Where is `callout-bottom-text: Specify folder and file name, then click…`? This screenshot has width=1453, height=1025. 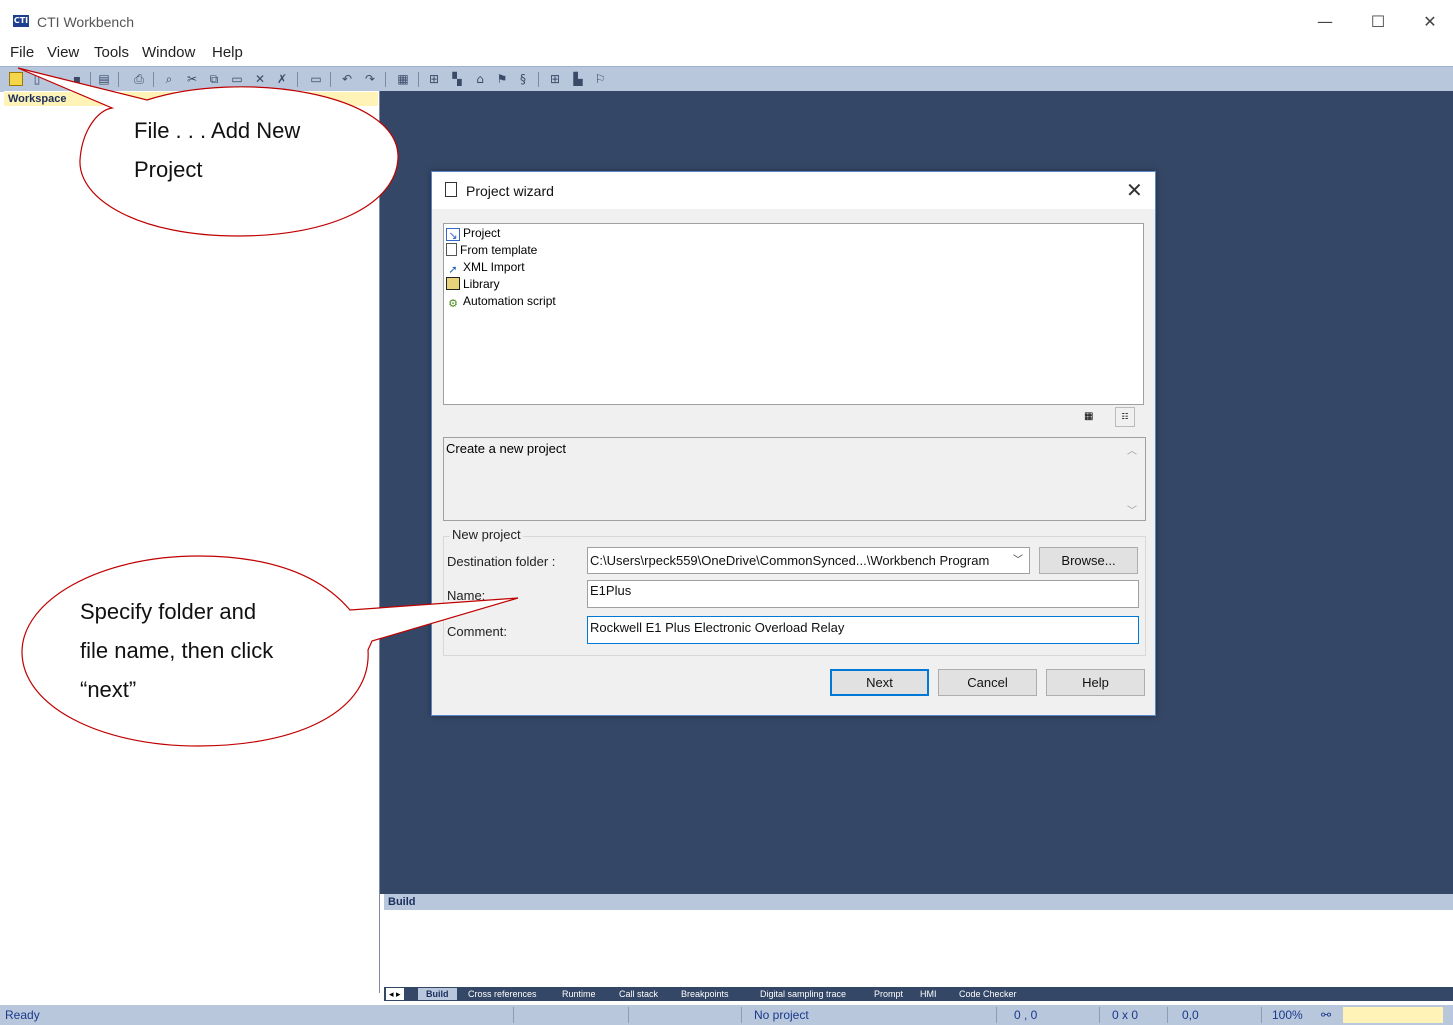
callout-bottom-text: Specify folder and file name, then click… is located at coordinates (177, 650).